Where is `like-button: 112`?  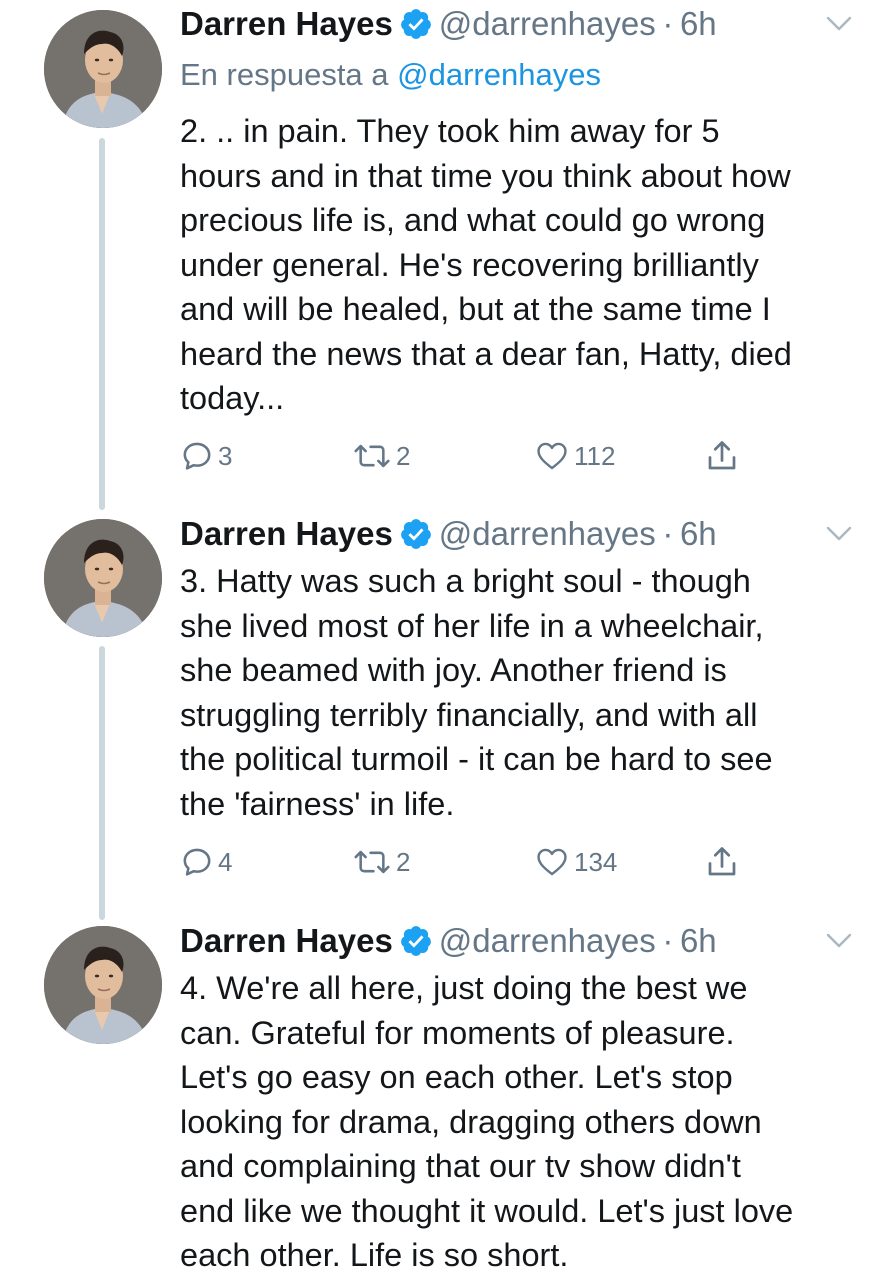
like-button: 112 is located at coordinates (574, 456).